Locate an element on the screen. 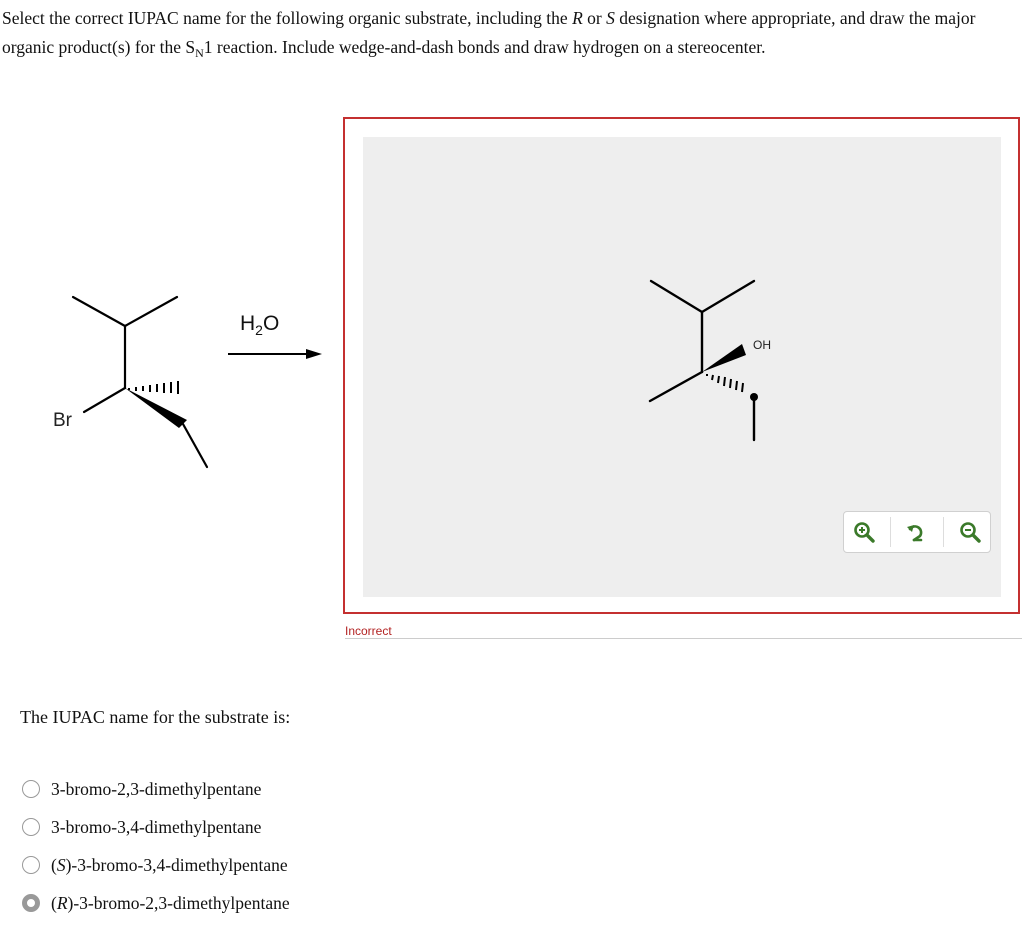 The image size is (1024, 945). option-label: 3-bromo-2,3-dimethylpentane is located at coordinates (156, 788).